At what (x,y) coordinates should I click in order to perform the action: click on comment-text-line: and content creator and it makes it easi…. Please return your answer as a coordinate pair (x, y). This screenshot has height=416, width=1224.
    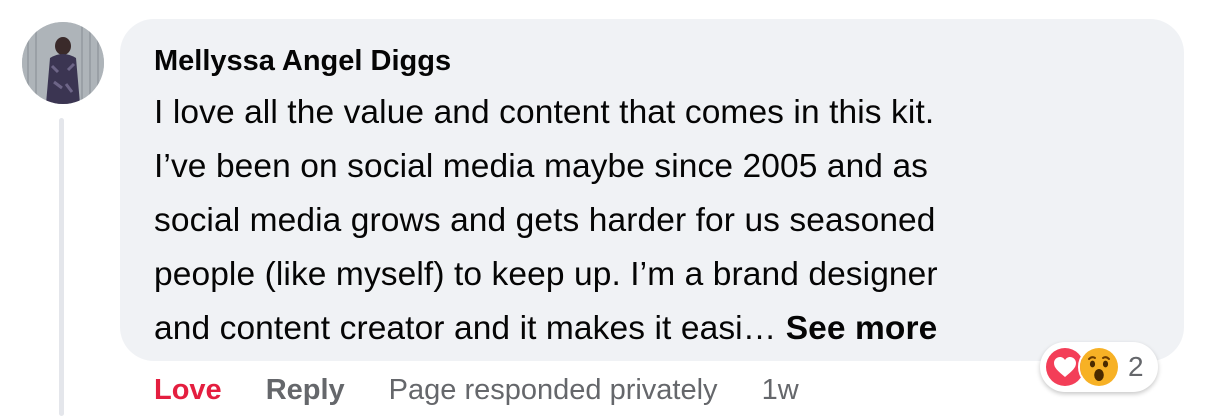
    Looking at the image, I should click on (470, 328).